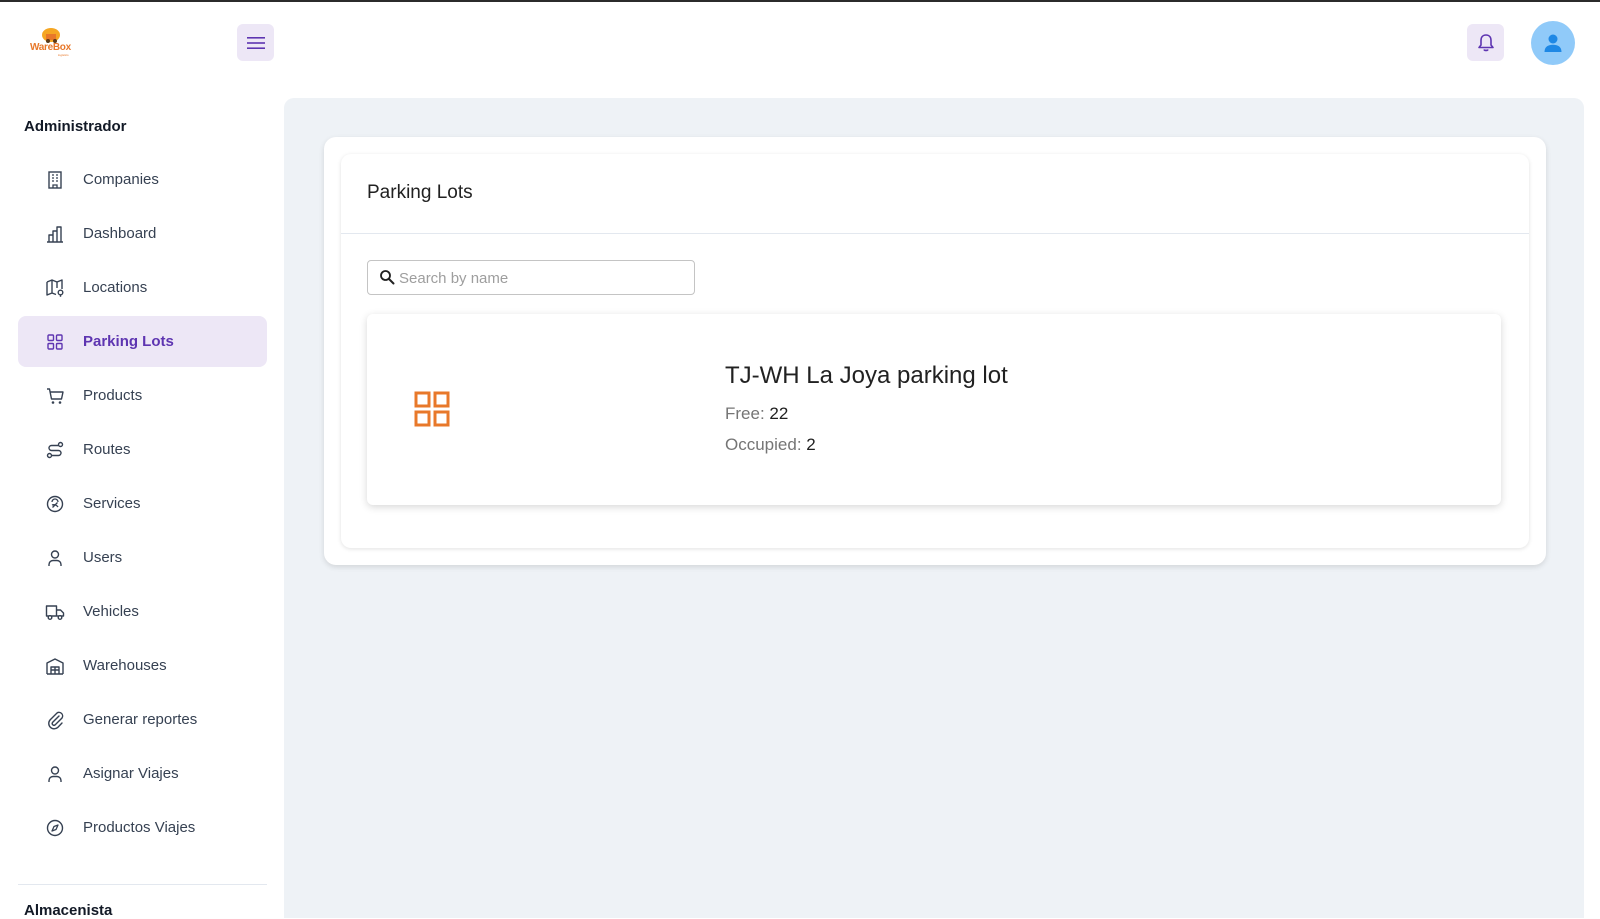 This screenshot has width=1600, height=919. I want to click on sidebar-item-label: Routes, so click(107, 449).